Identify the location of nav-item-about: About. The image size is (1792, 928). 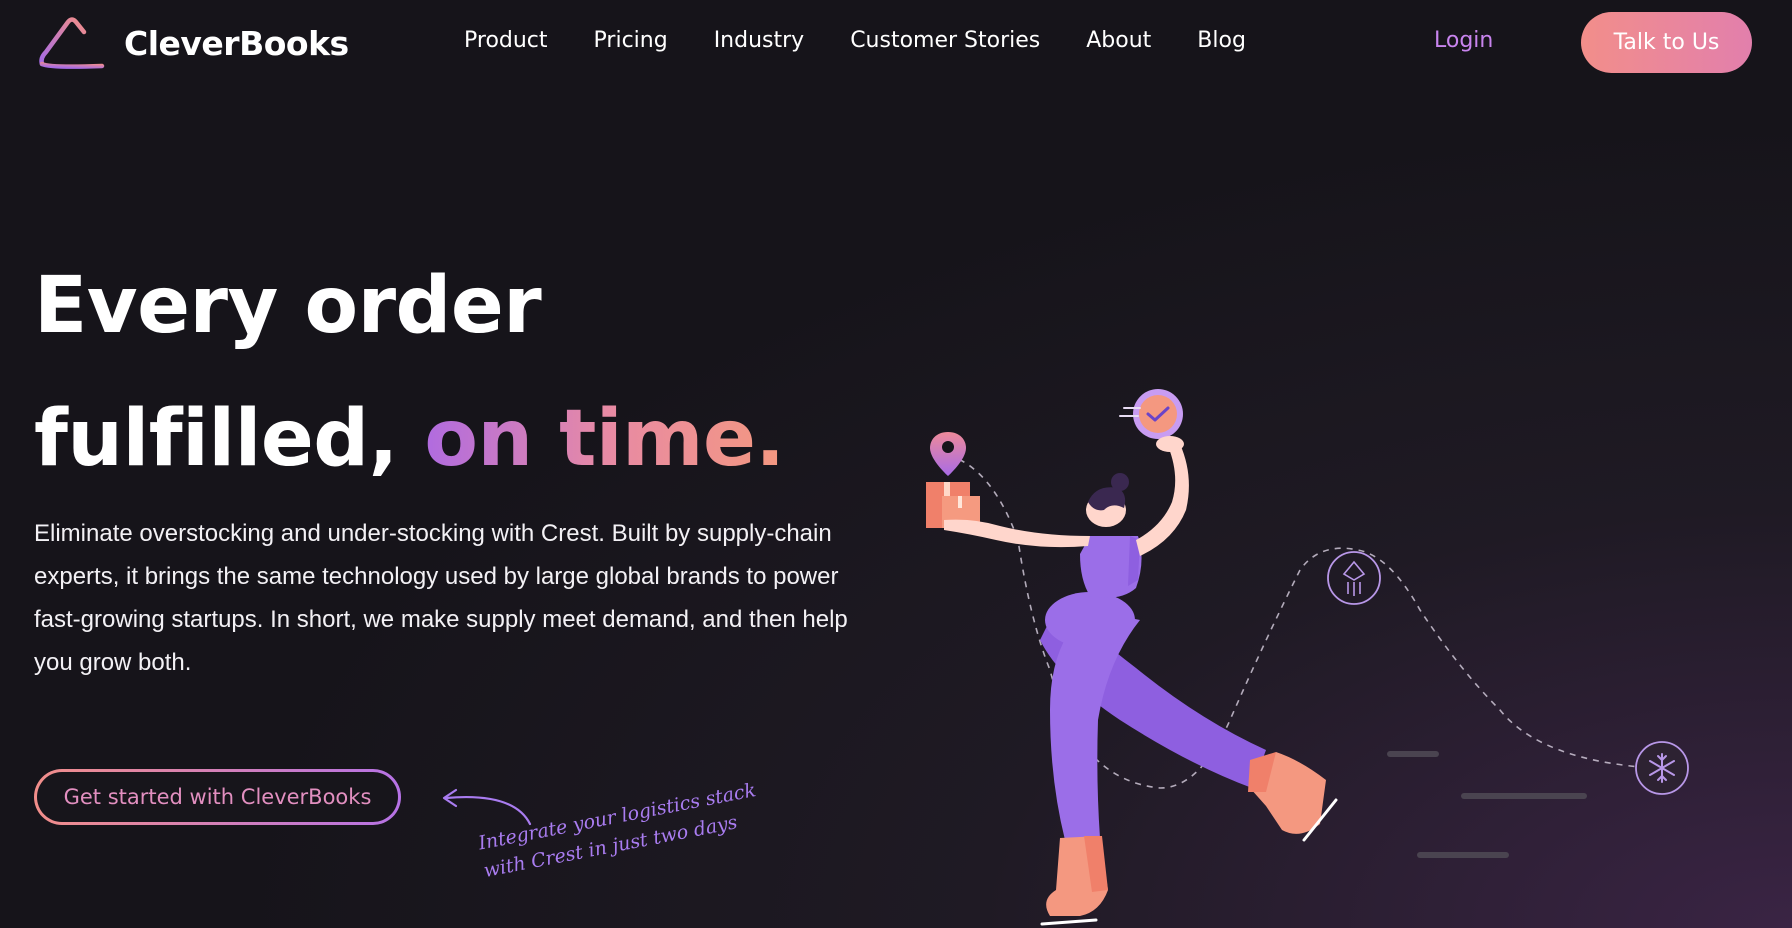
(1118, 40).